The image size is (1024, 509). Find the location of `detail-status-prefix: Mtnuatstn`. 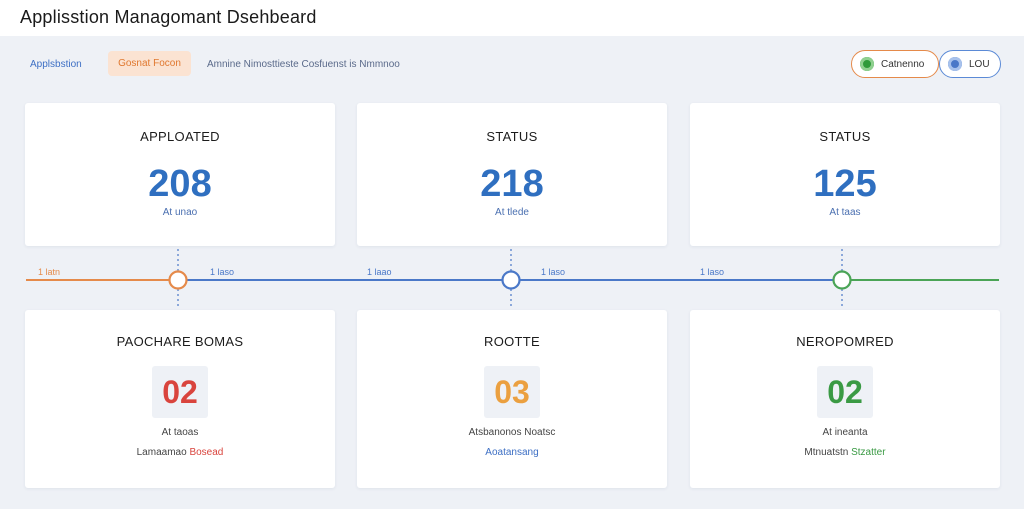

detail-status-prefix: Mtnuatstn is located at coordinates (826, 452).